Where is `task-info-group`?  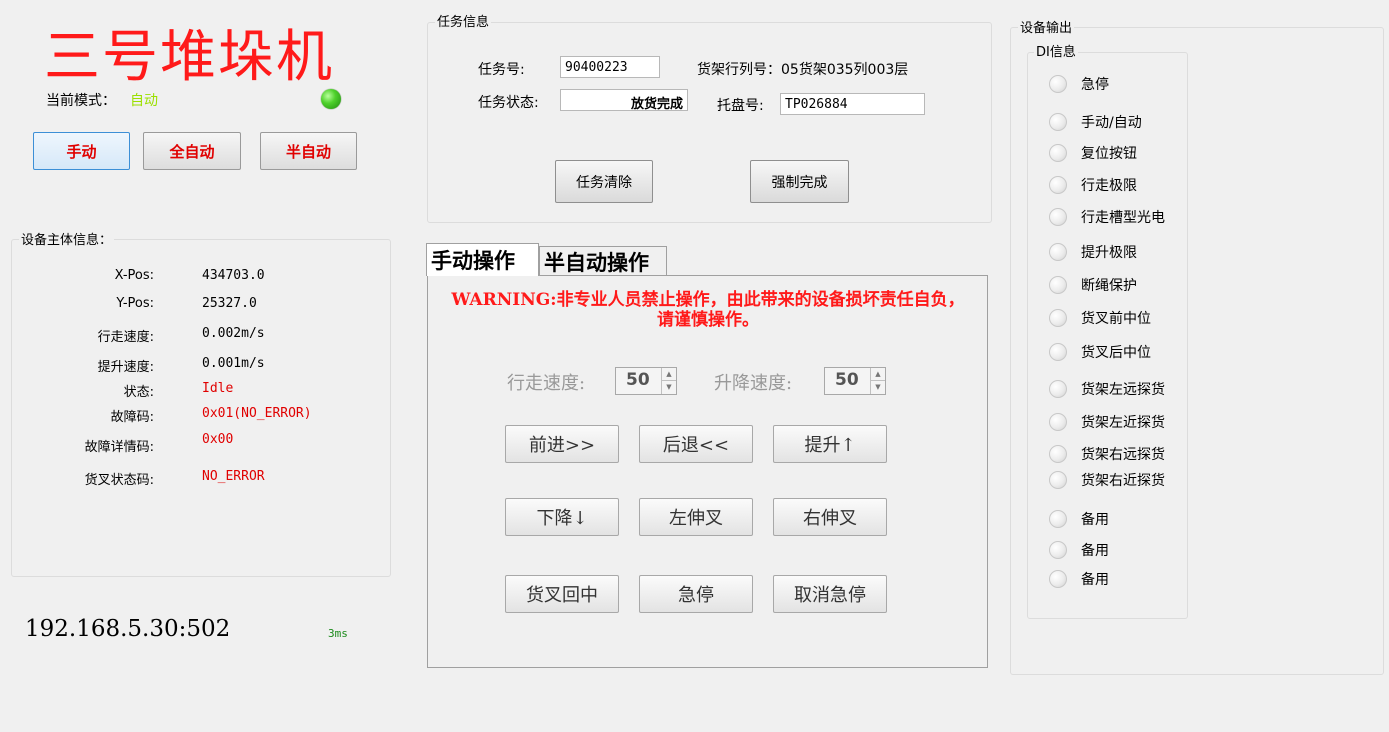 task-info-group is located at coordinates (709, 122).